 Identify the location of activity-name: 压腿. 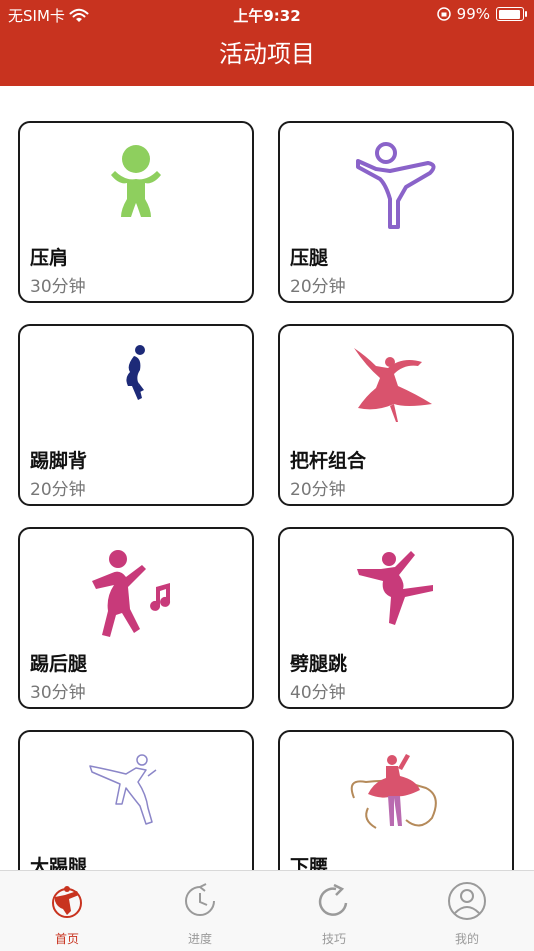
(309, 258).